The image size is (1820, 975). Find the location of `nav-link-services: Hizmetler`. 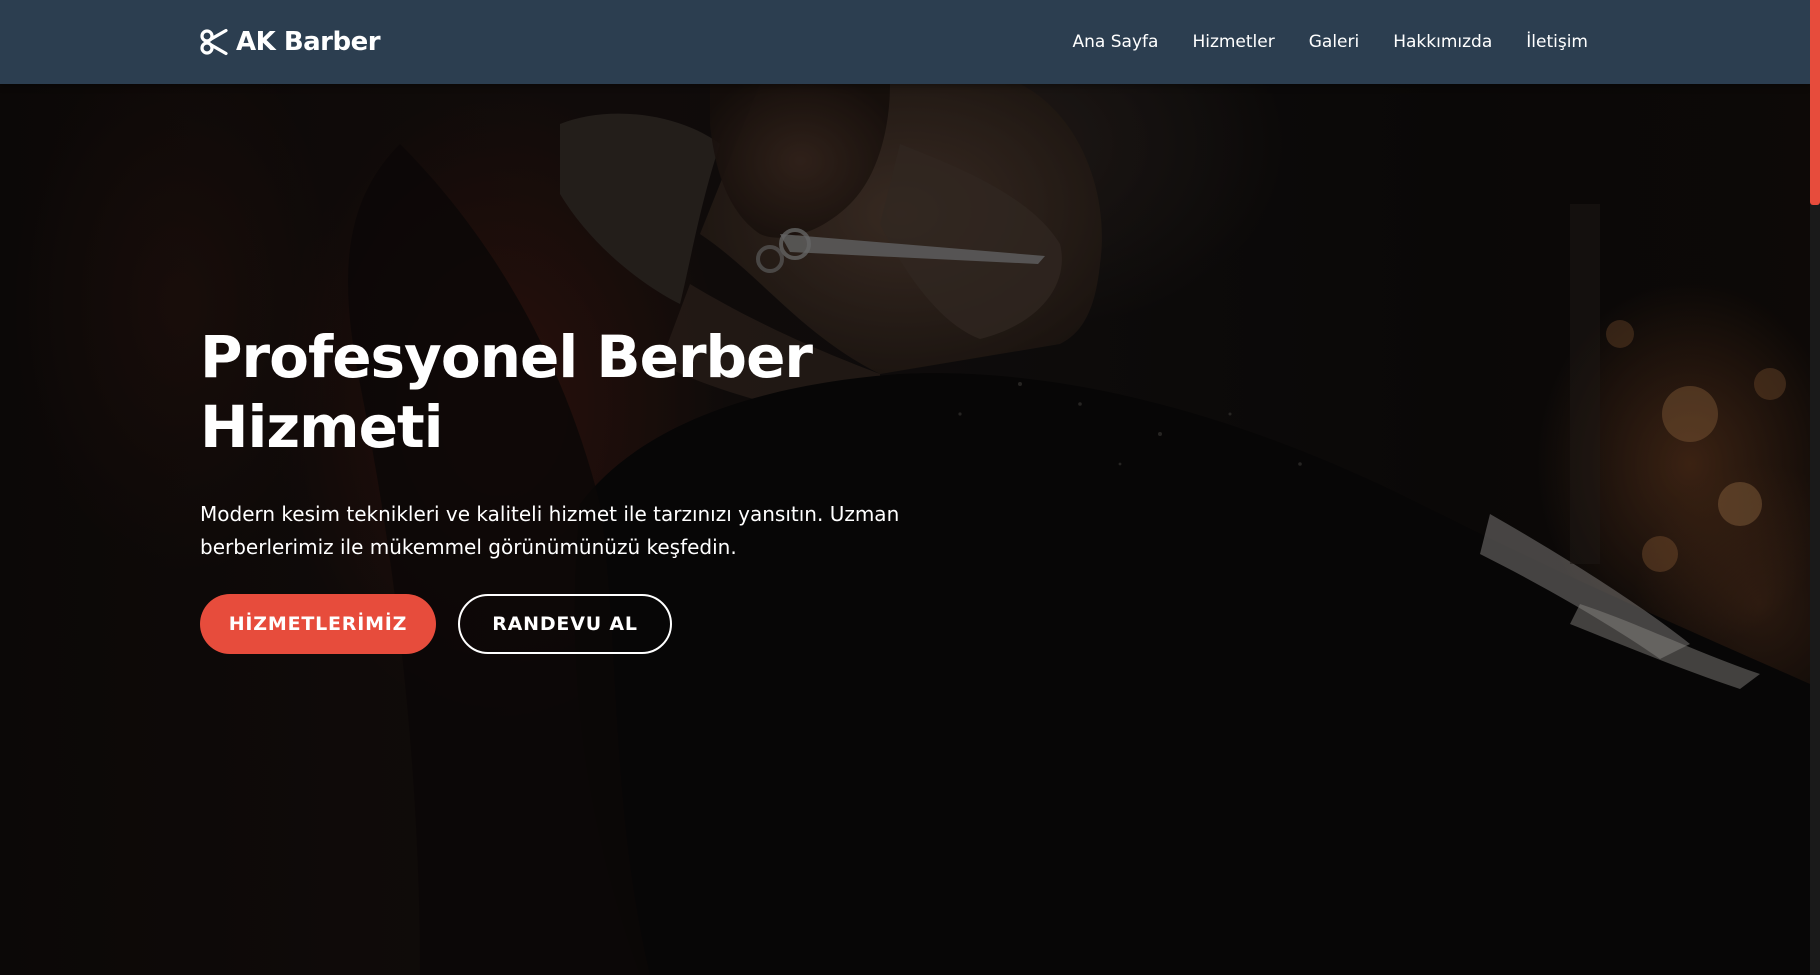

nav-link-services: Hizmetler is located at coordinates (1233, 42).